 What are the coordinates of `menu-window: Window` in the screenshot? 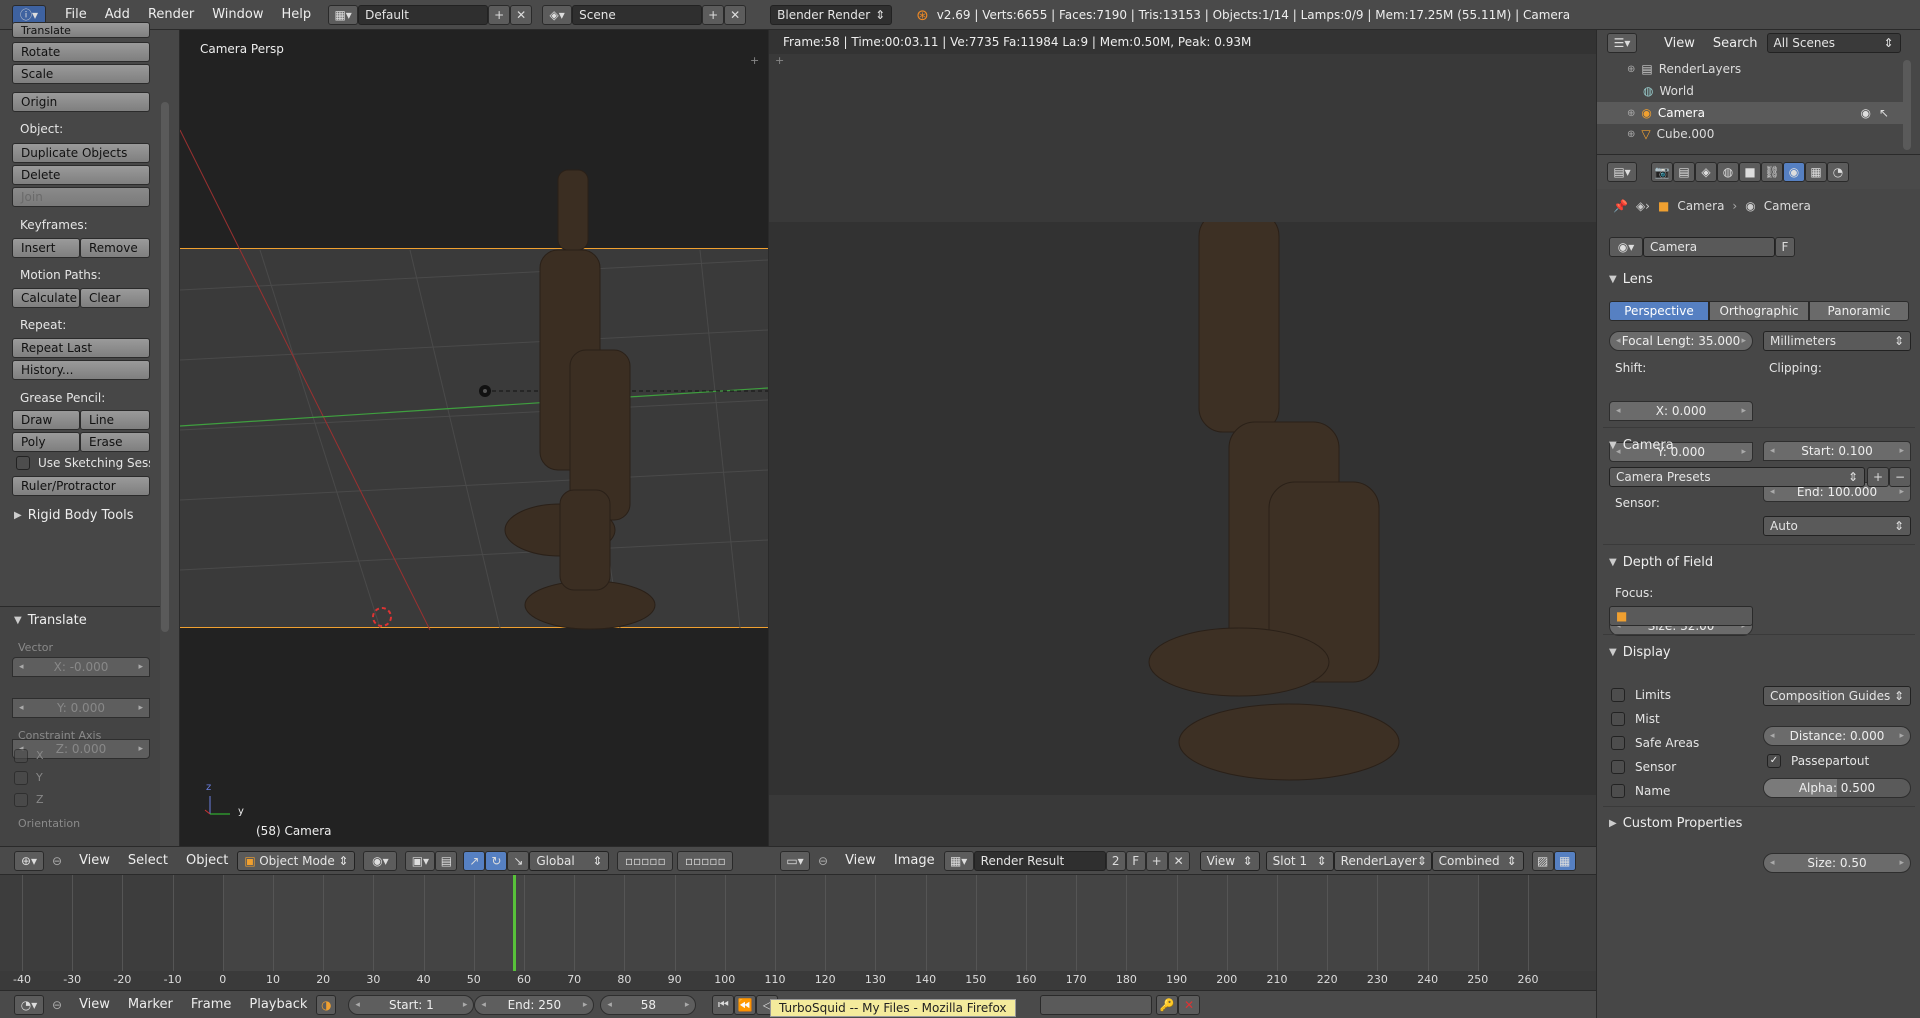 It's located at (237, 14).